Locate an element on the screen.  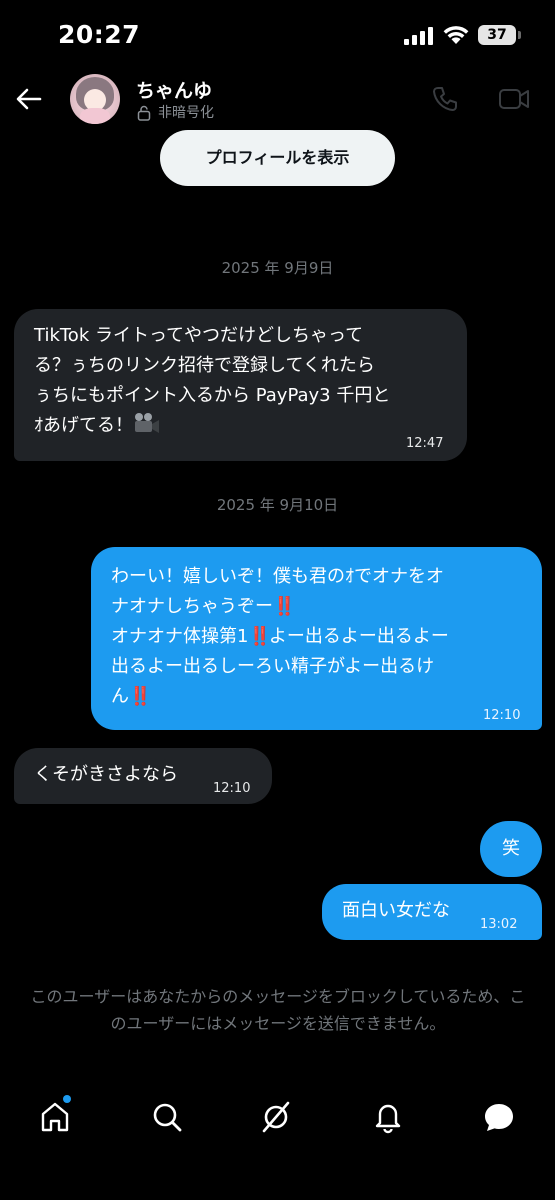
message-line: 出るよー出るしーろい精子がよー出るけ is located at coordinates (273, 666).